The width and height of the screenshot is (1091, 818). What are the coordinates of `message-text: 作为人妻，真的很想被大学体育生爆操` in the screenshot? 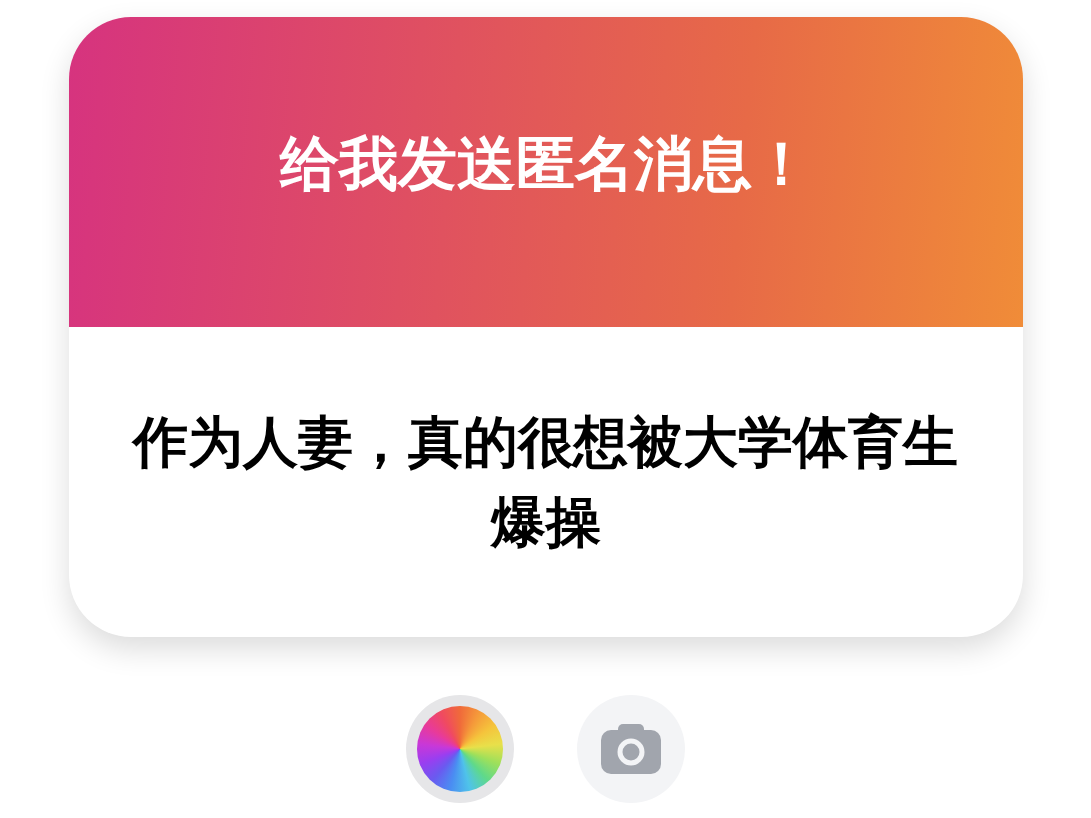 It's located at (544, 482).